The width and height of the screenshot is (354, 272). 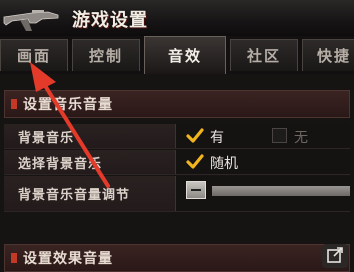 I want to click on bg-music-on-label: 有, so click(x=217, y=137).